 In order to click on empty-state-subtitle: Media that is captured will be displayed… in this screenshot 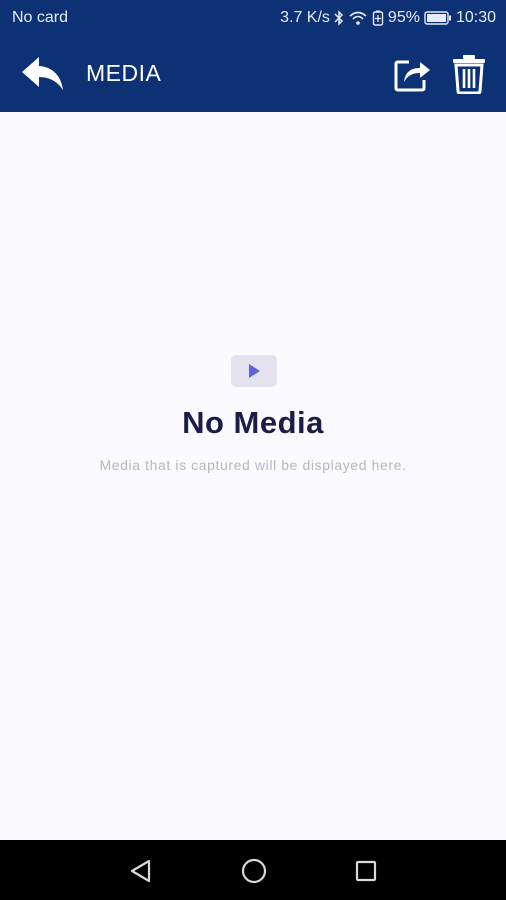, I will do `click(253, 465)`.